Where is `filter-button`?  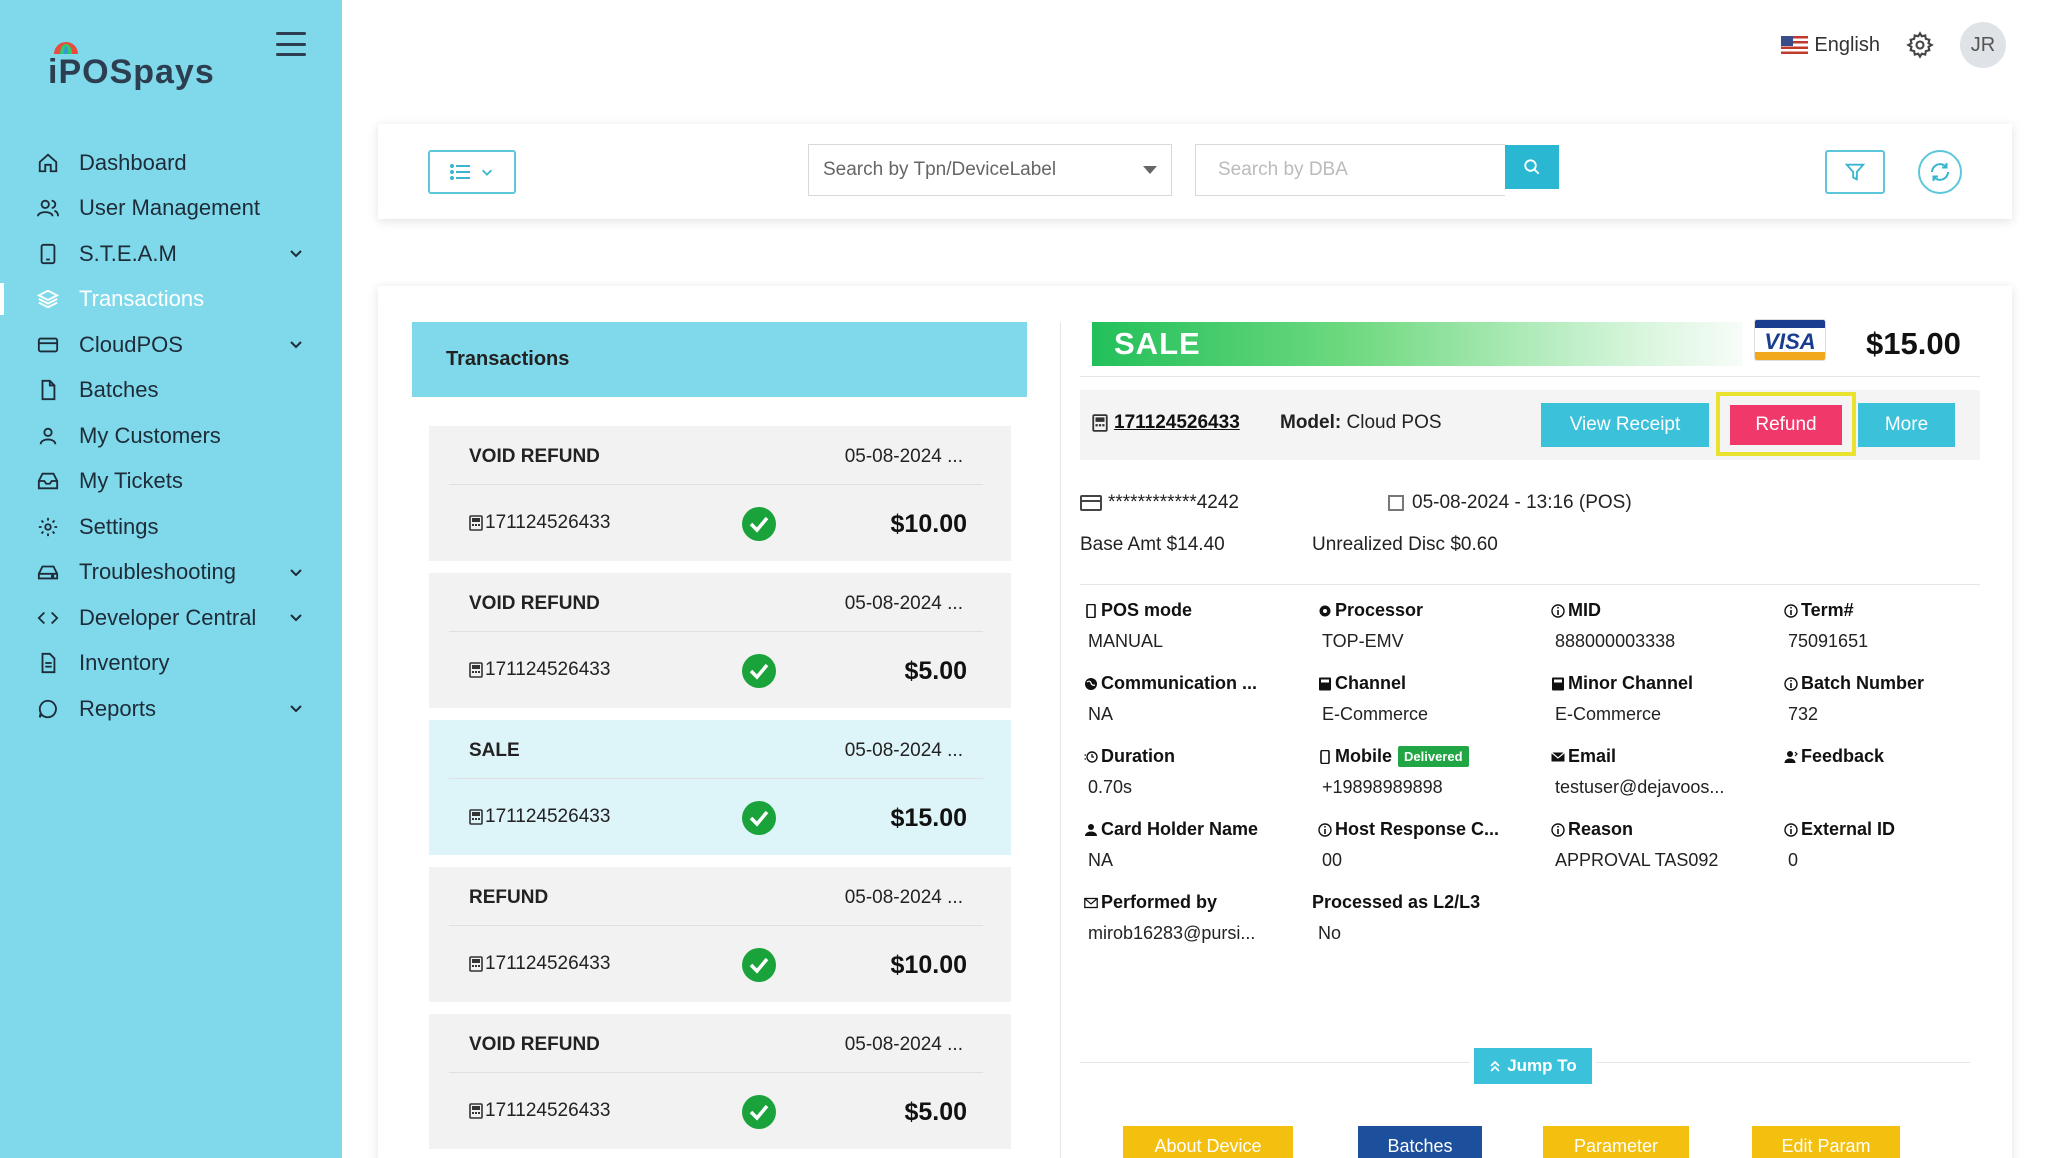
filter-button is located at coordinates (1855, 172).